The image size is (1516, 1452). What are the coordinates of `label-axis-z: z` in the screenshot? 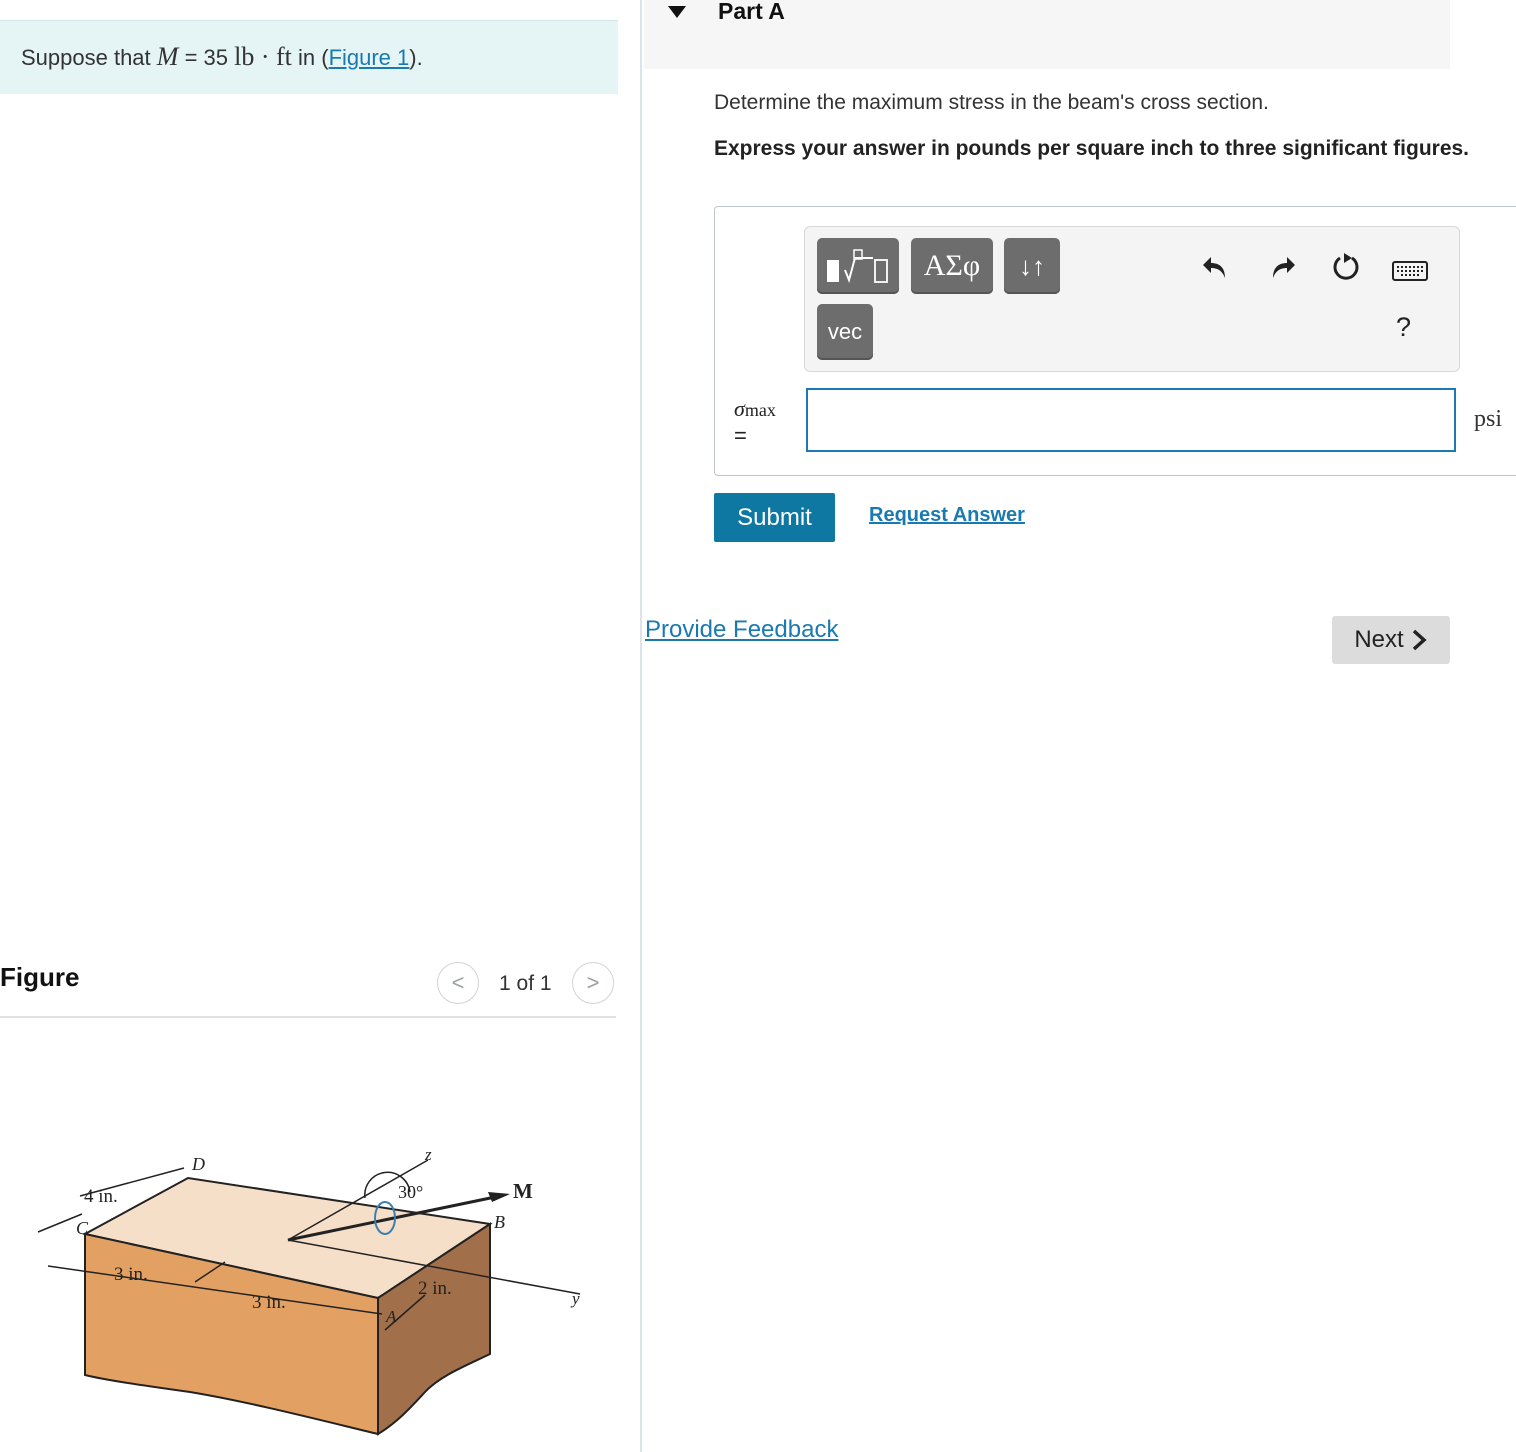 It's located at (428, 1154).